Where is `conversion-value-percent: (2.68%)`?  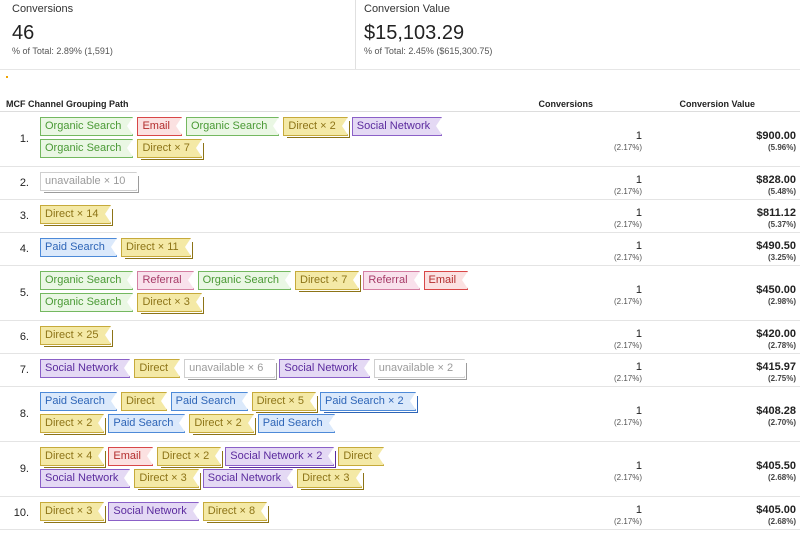
conversion-value-percent: (2.68%) is located at coordinates (781, 477).